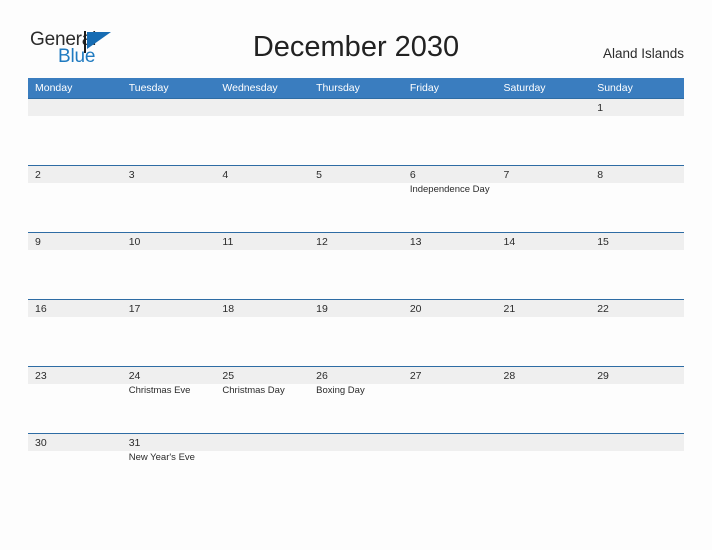  Describe the element at coordinates (75, 333) in the screenshot. I see `day-cell: 16` at that location.